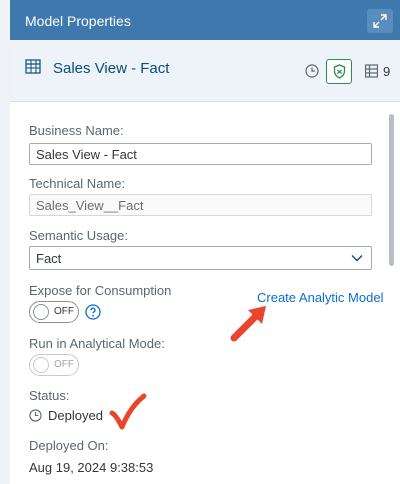 The image size is (400, 484). I want to click on panel-title: Model Properties, so click(78, 21).